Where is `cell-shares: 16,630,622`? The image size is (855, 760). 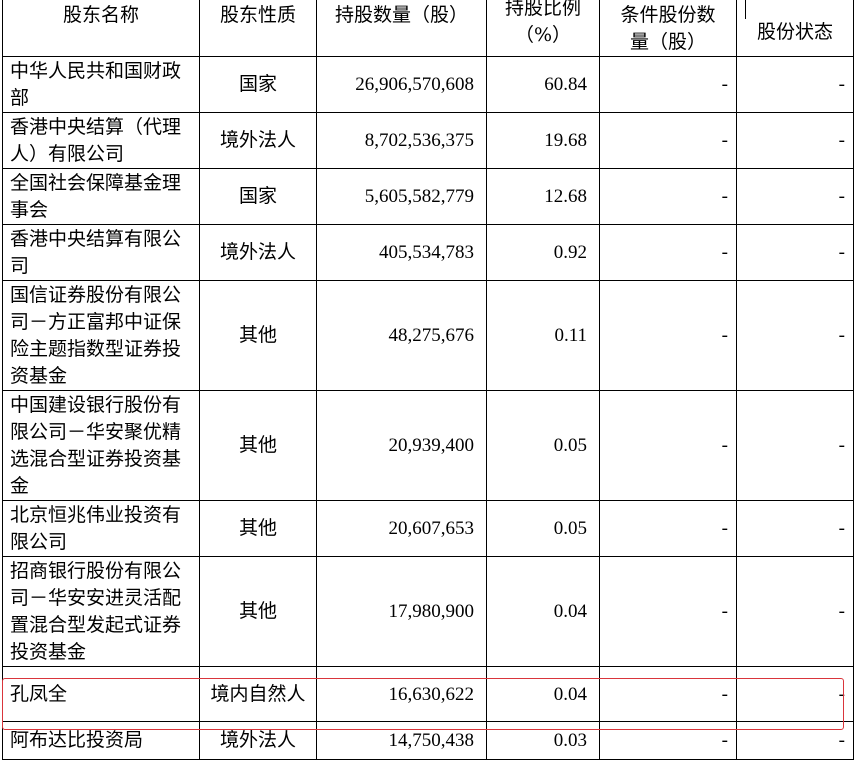 cell-shares: 16,630,622 is located at coordinates (401, 694).